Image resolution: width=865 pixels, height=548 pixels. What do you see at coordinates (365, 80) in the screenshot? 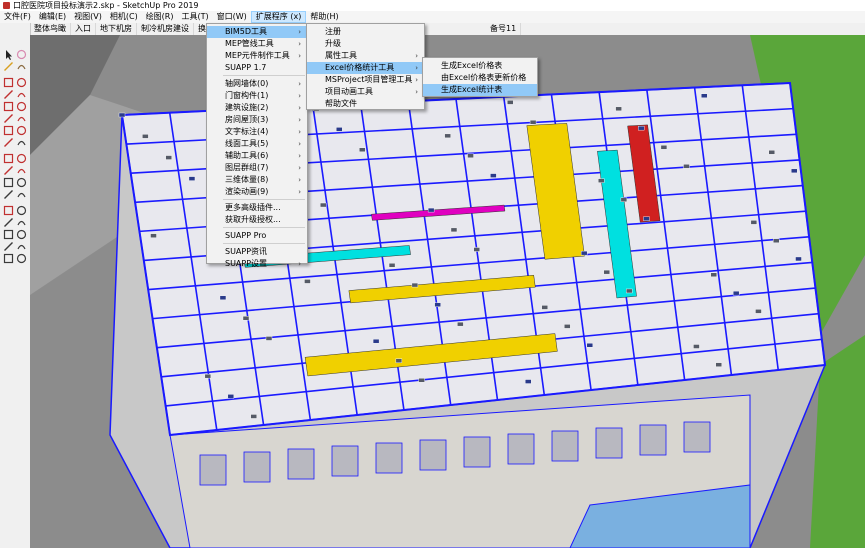
I see `menu-option: MSProject项目管理工具 ›` at bounding box center [365, 80].